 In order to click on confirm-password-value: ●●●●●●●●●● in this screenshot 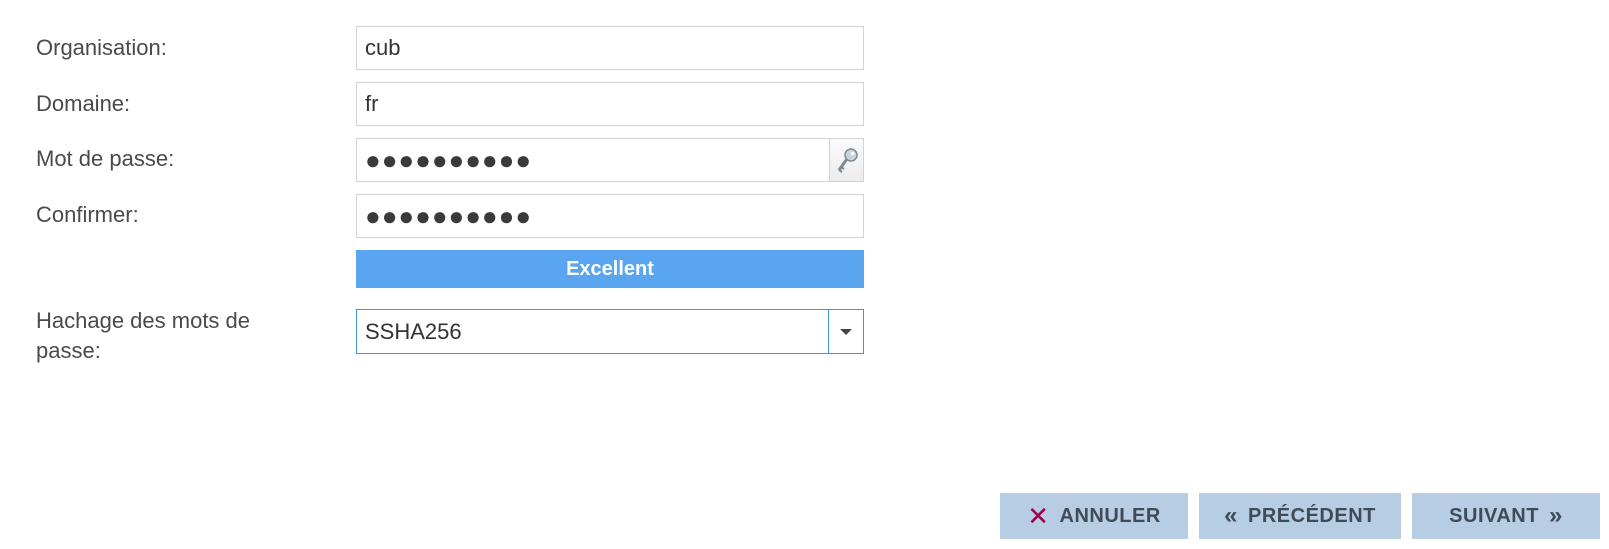, I will do `click(449, 215)`.